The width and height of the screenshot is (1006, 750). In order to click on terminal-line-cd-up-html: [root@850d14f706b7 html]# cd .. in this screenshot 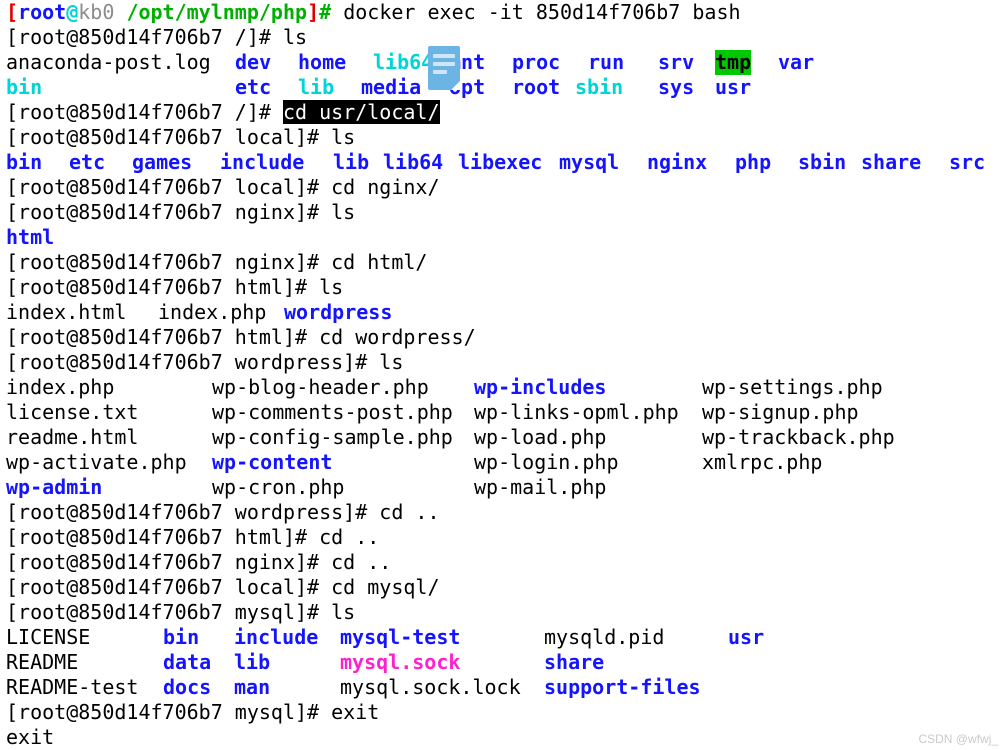, I will do `click(503, 537)`.